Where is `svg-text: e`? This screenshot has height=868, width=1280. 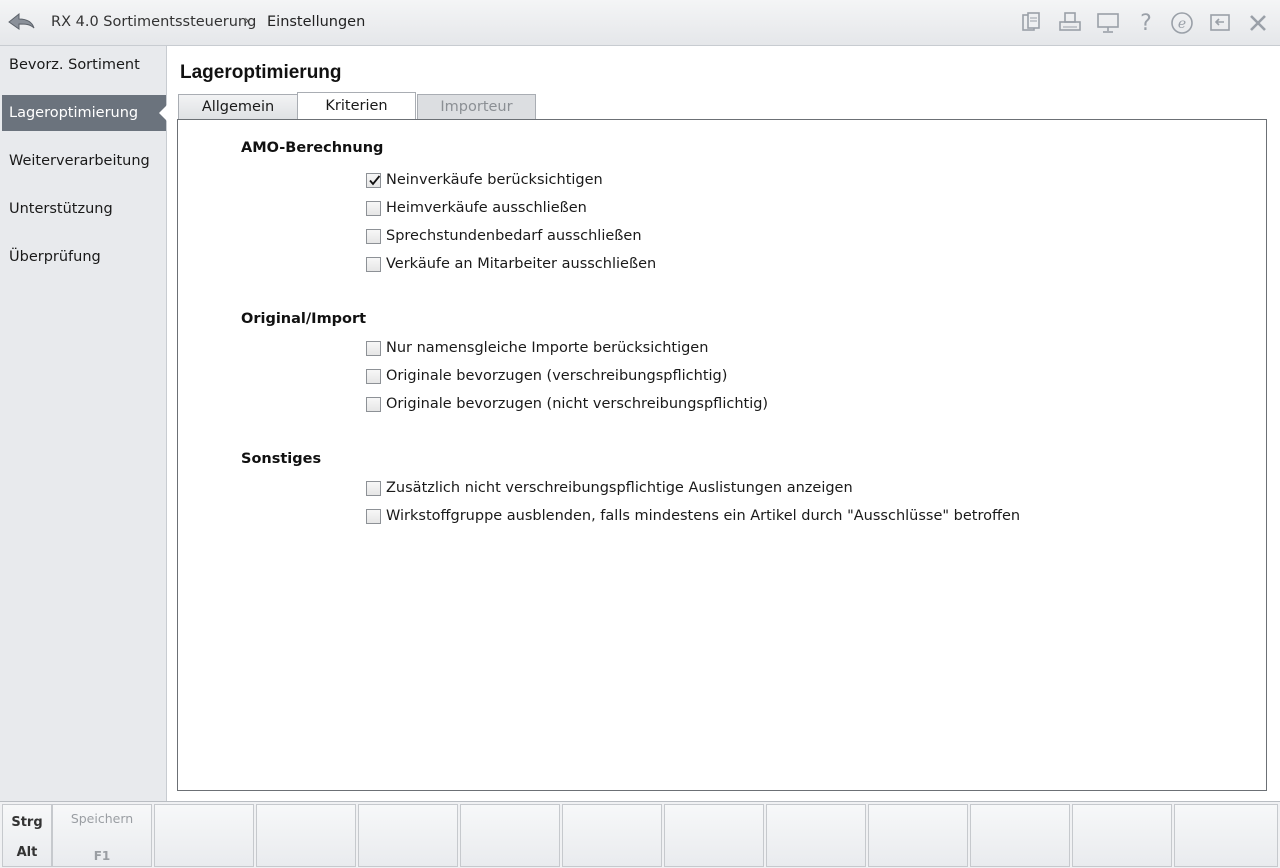
svg-text: e is located at coordinates (1182, 24).